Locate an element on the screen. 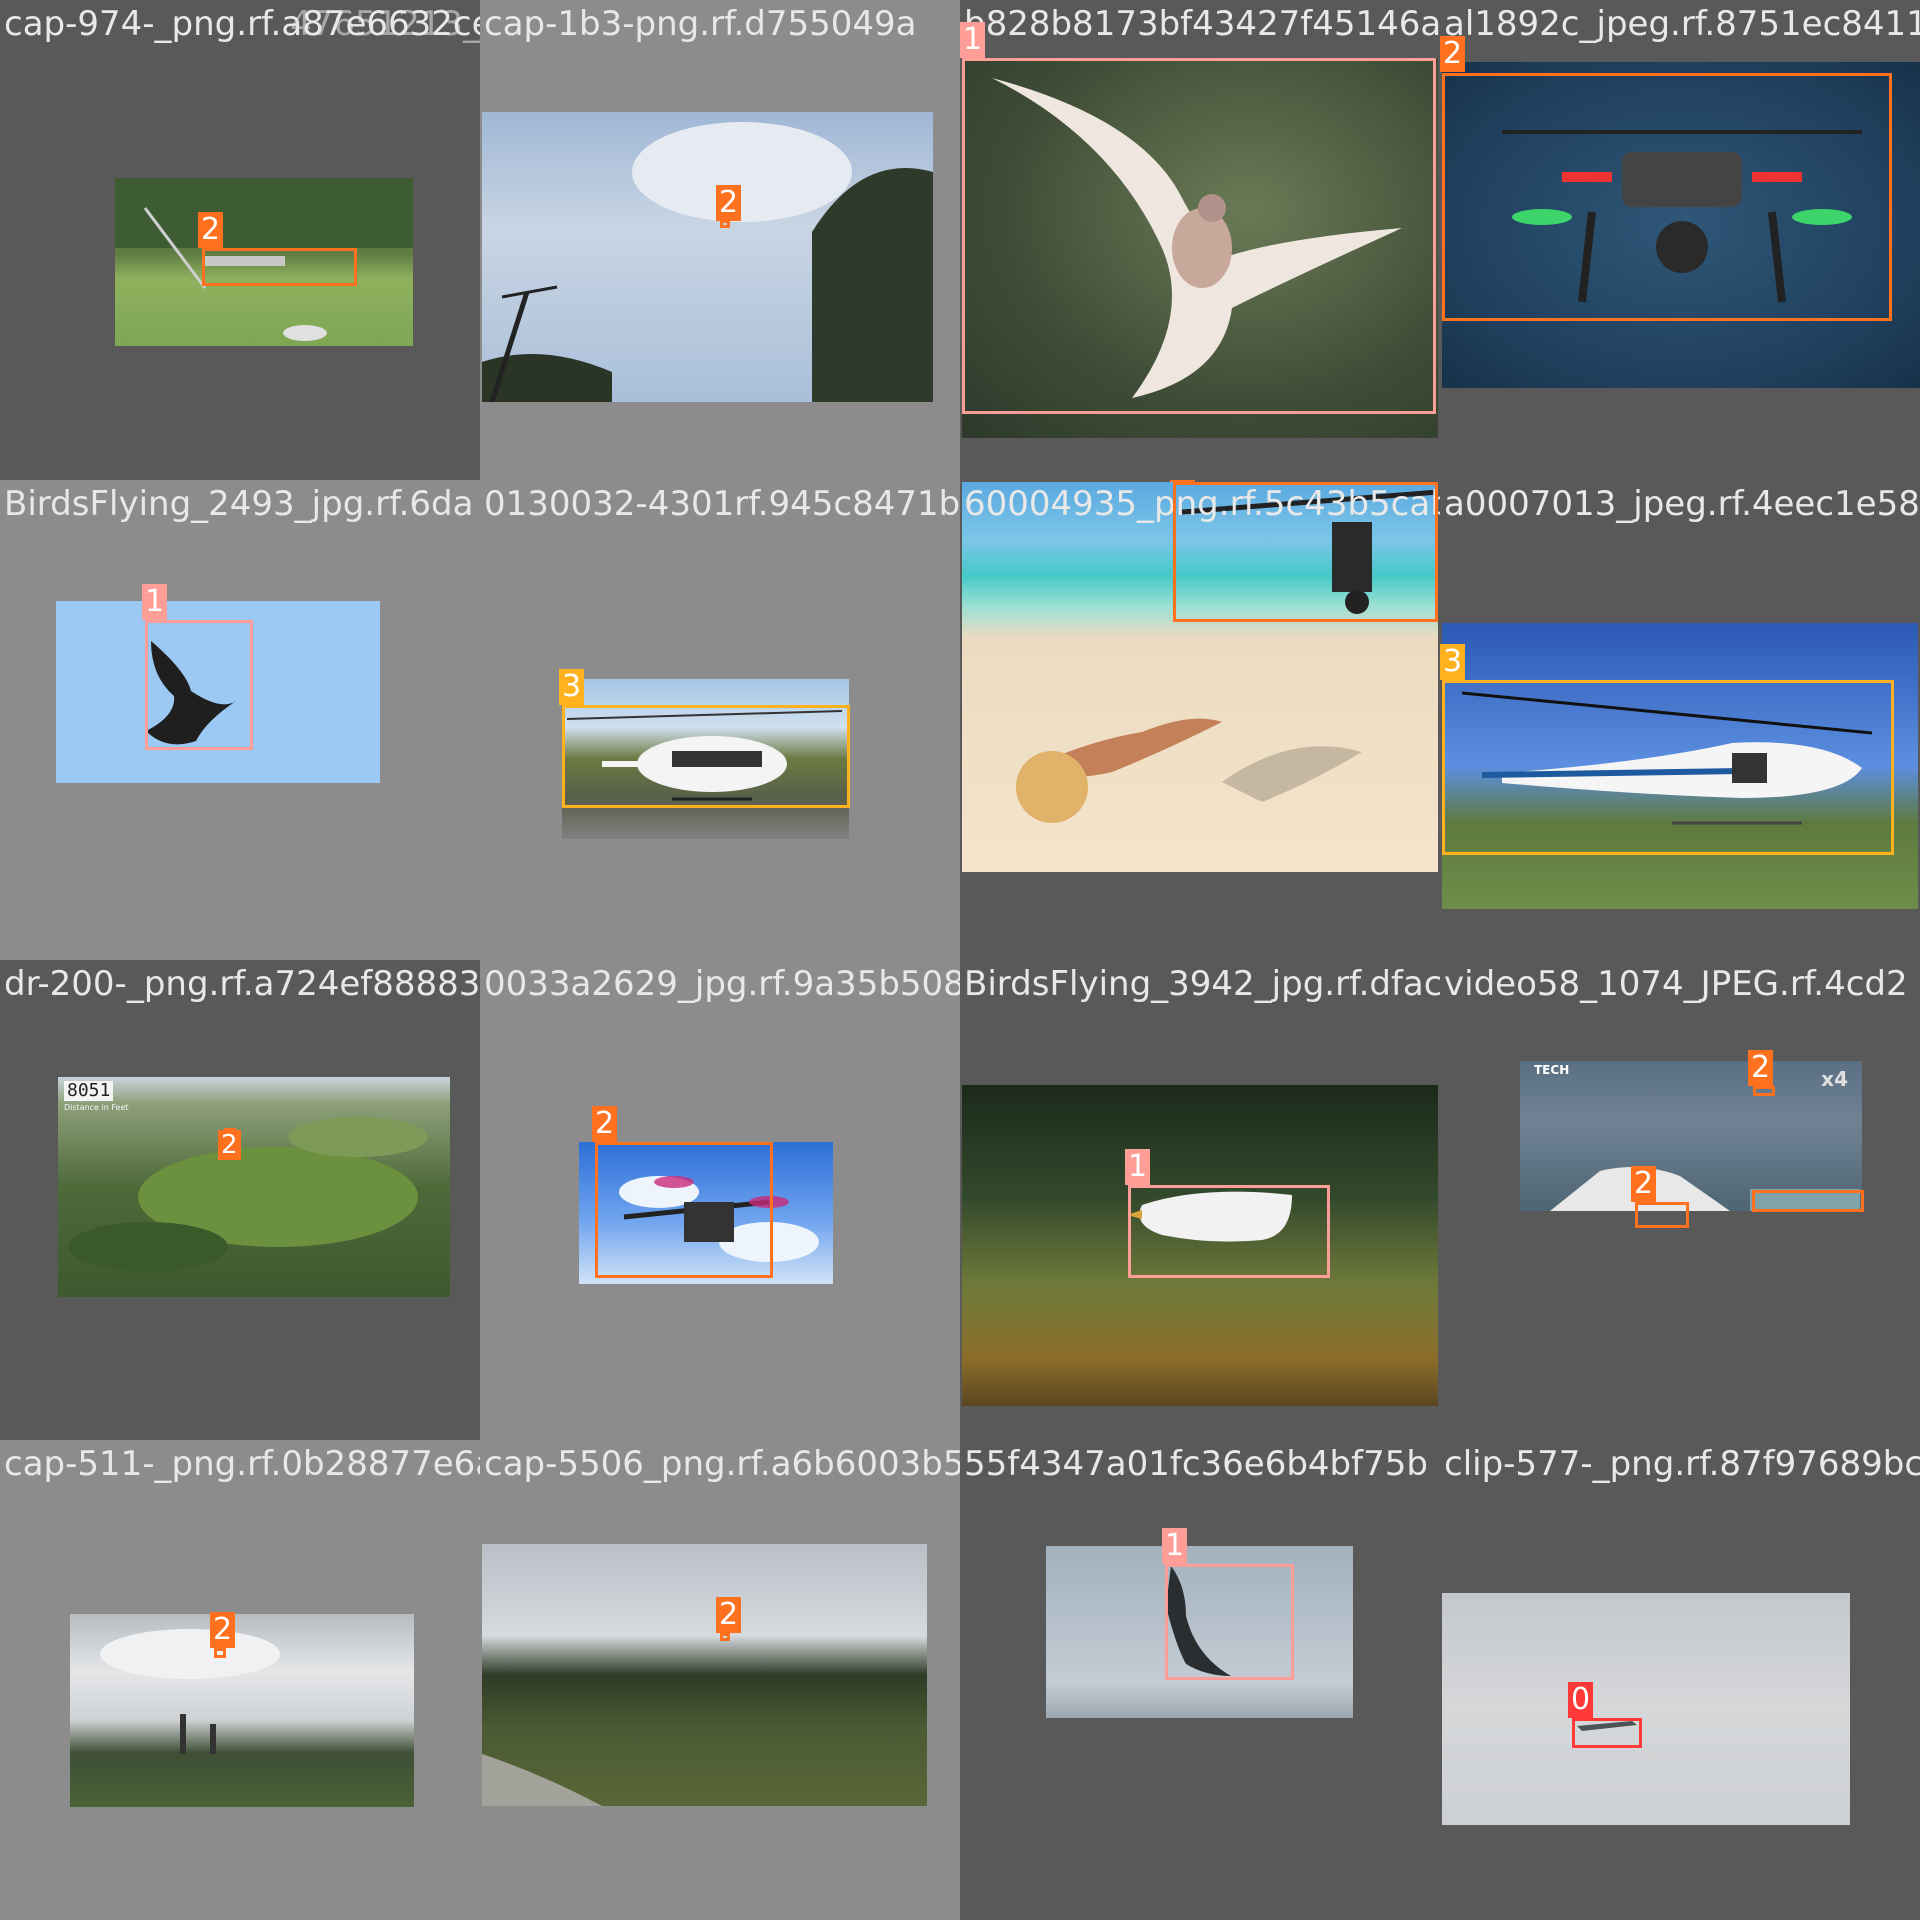 The image size is (1920, 1920). tile-filename: dr-200-_png.rf.a724ef88883 is located at coordinates (242, 984).